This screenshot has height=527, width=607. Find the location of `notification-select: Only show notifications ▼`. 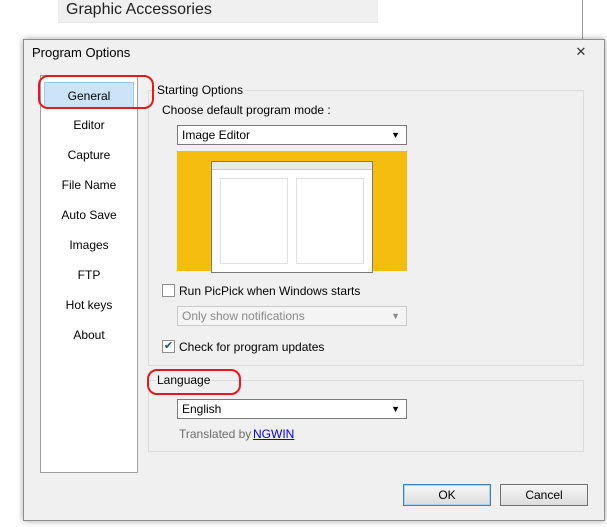

notification-select: Only show notifications ▼ is located at coordinates (292, 316).